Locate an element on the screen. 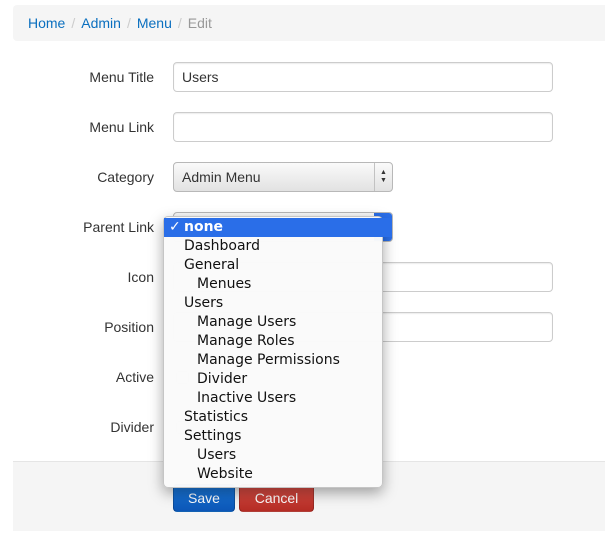  dropdown-option: Website is located at coordinates (273, 474).